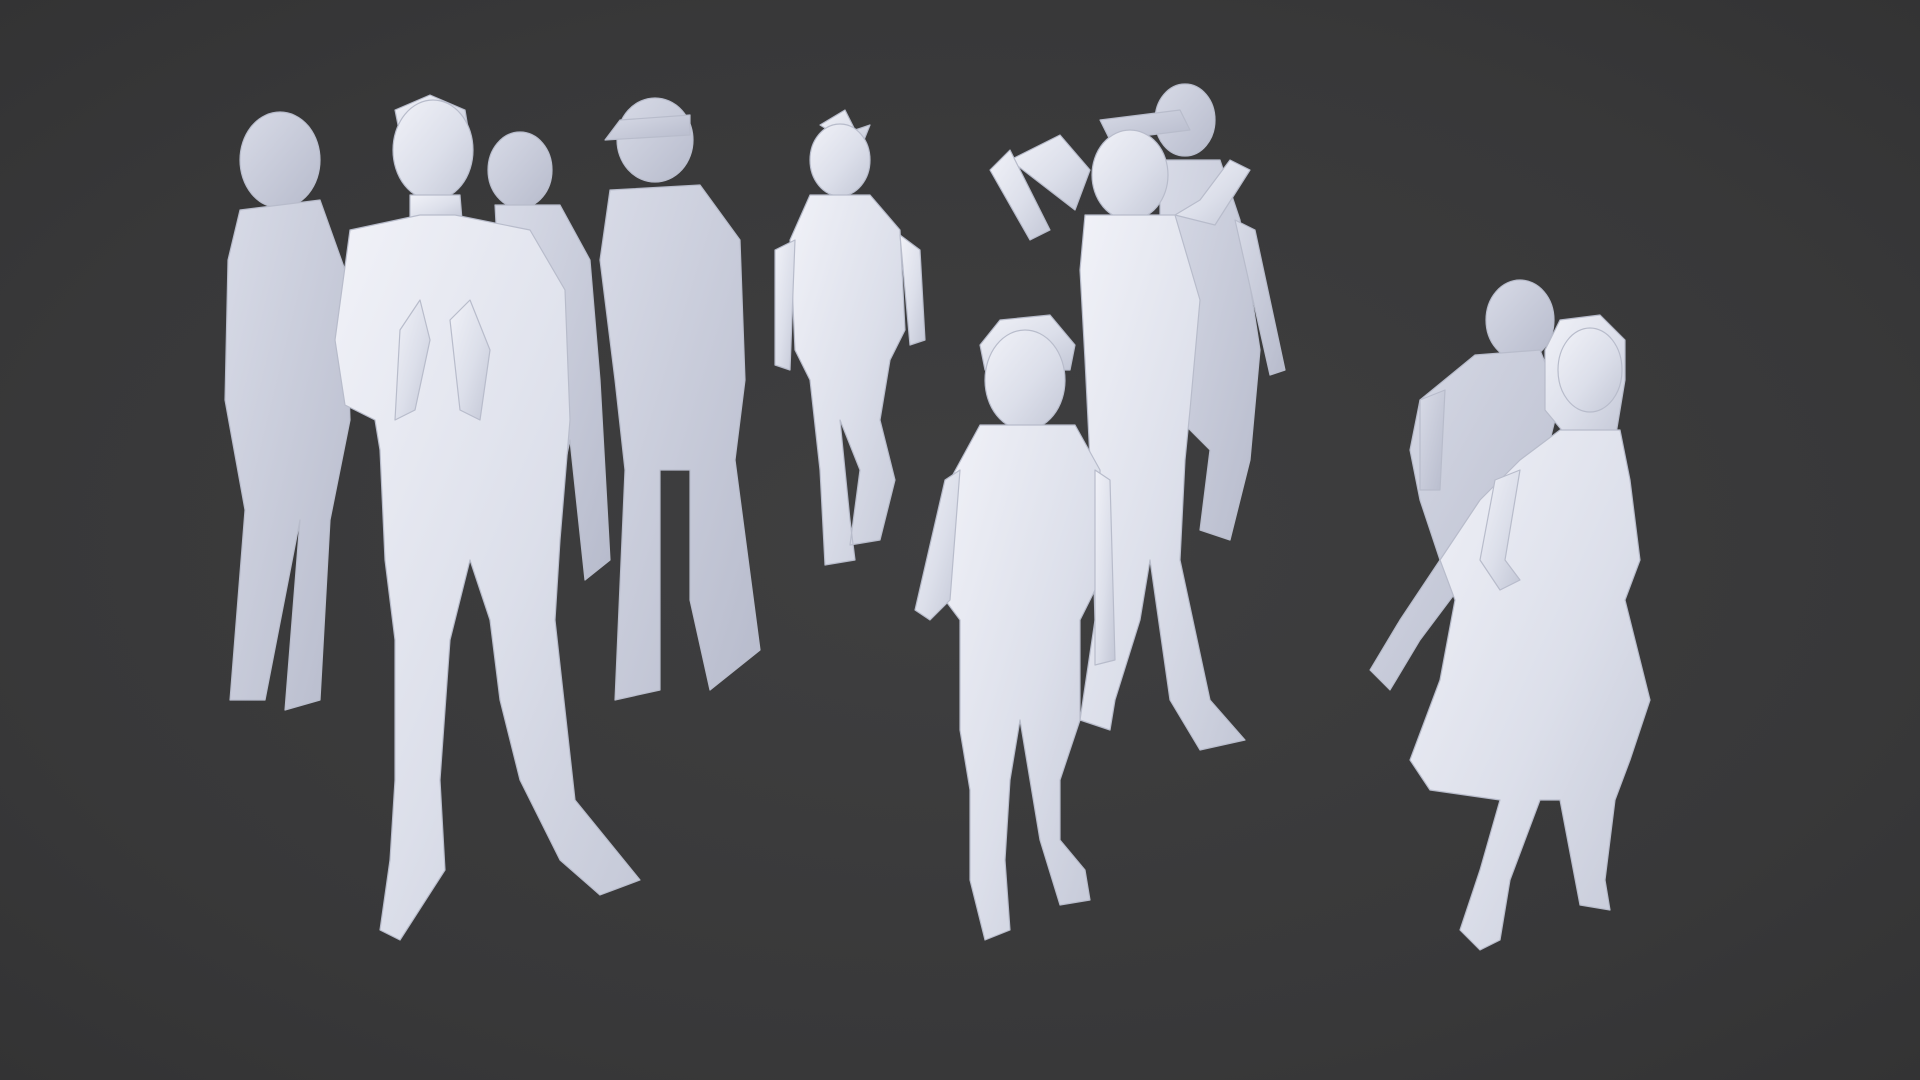  I want to click on figure-man-left-side, so click(287, 411).